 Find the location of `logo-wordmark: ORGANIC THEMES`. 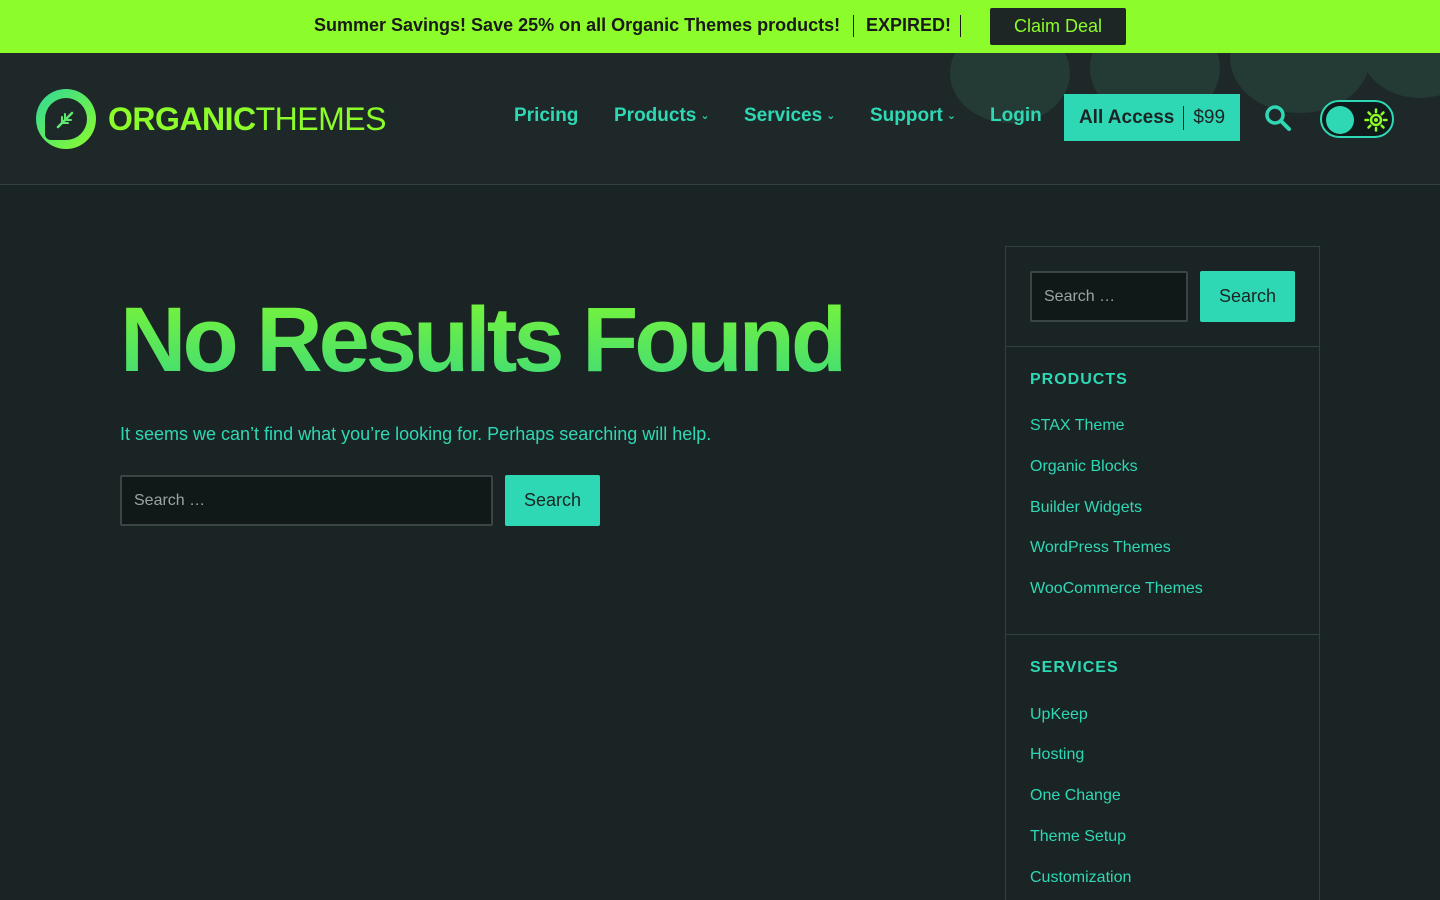

logo-wordmark: ORGANIC THEMES is located at coordinates (247, 118).